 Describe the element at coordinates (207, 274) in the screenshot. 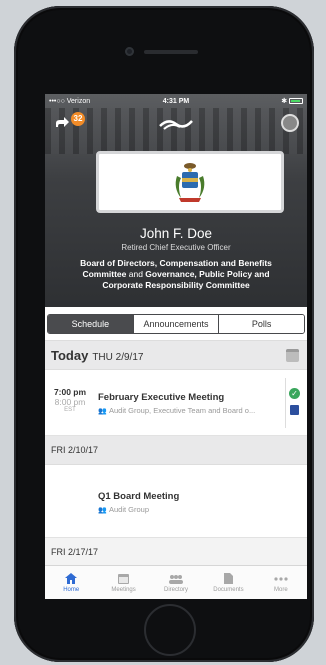

I see `committee-line-2b: Governance, Public Policy and` at that location.